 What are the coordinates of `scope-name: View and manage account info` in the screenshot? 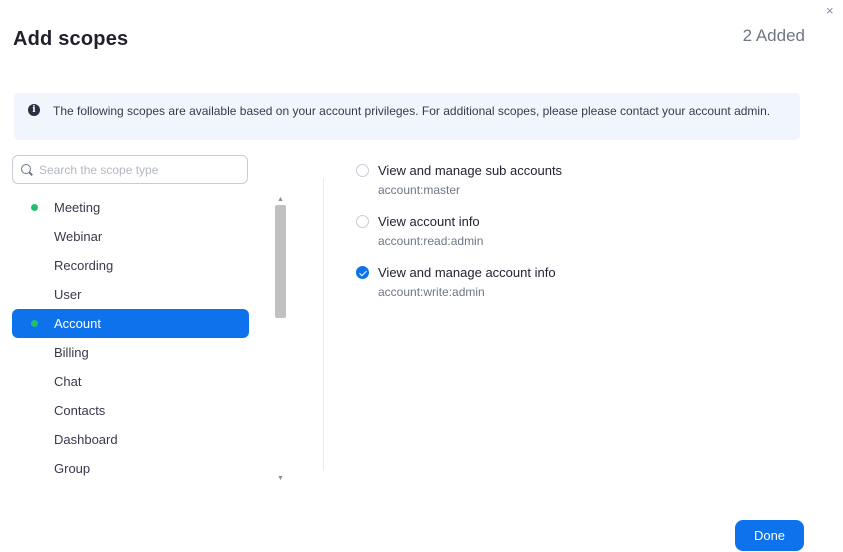 It's located at (467, 272).